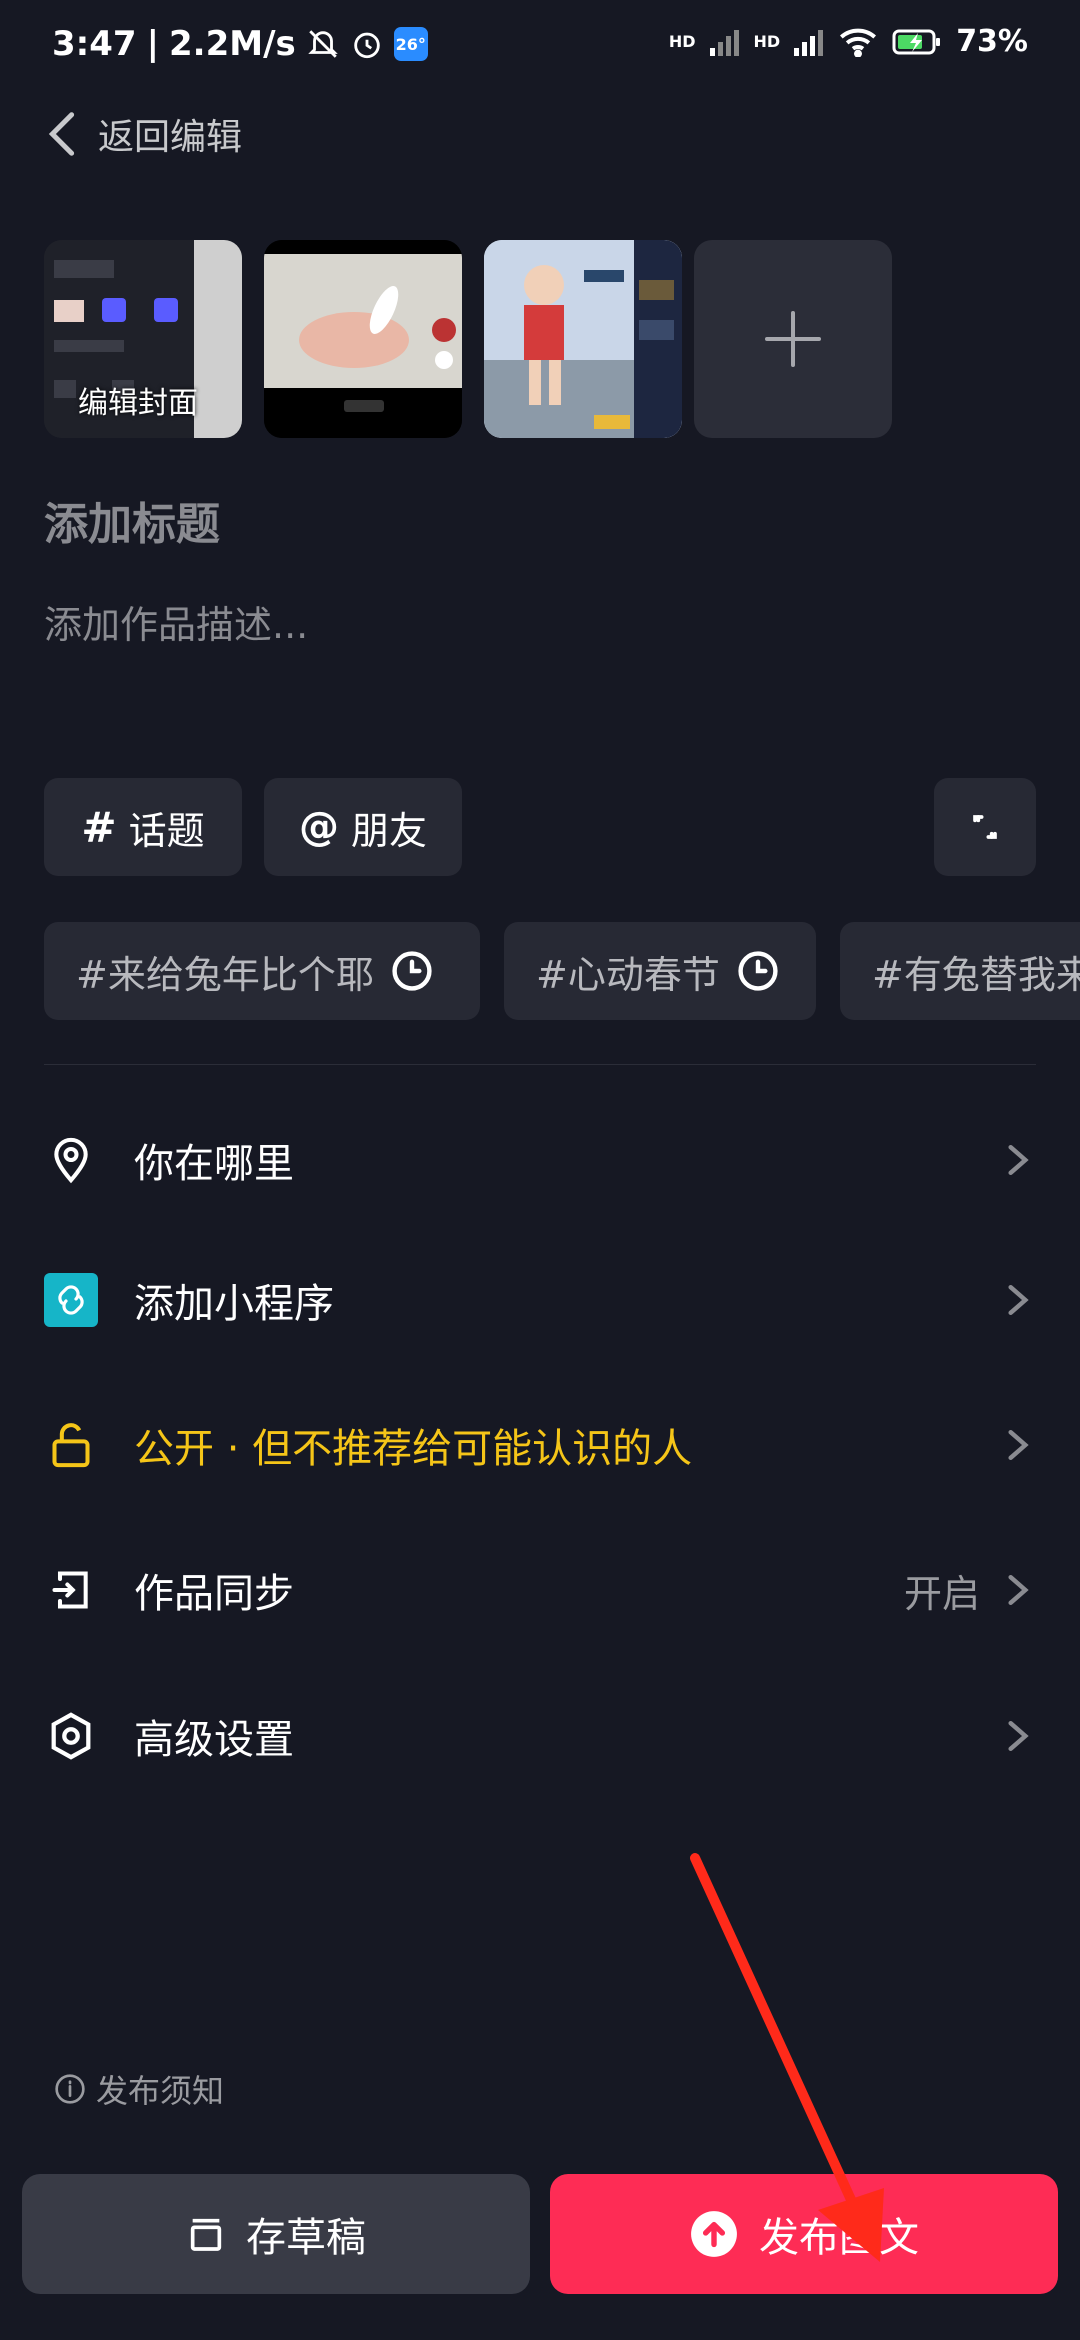 The height and width of the screenshot is (2340, 1080). I want to click on sync-value: 开启, so click(941, 1593).